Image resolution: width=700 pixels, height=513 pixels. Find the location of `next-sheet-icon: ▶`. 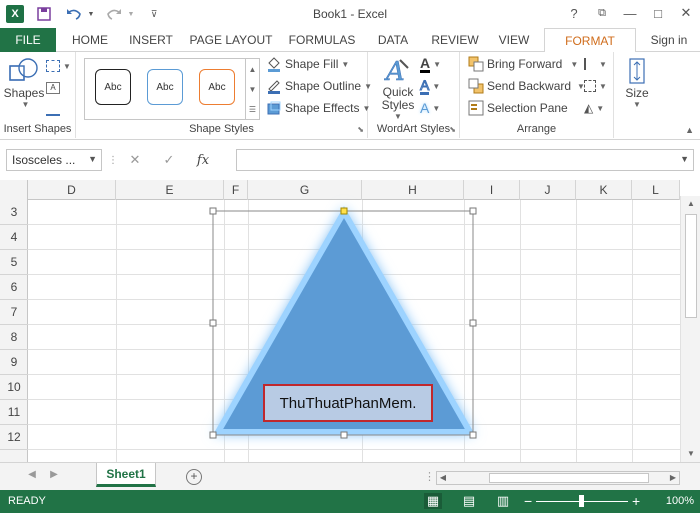

next-sheet-icon: ▶ is located at coordinates (54, 474).